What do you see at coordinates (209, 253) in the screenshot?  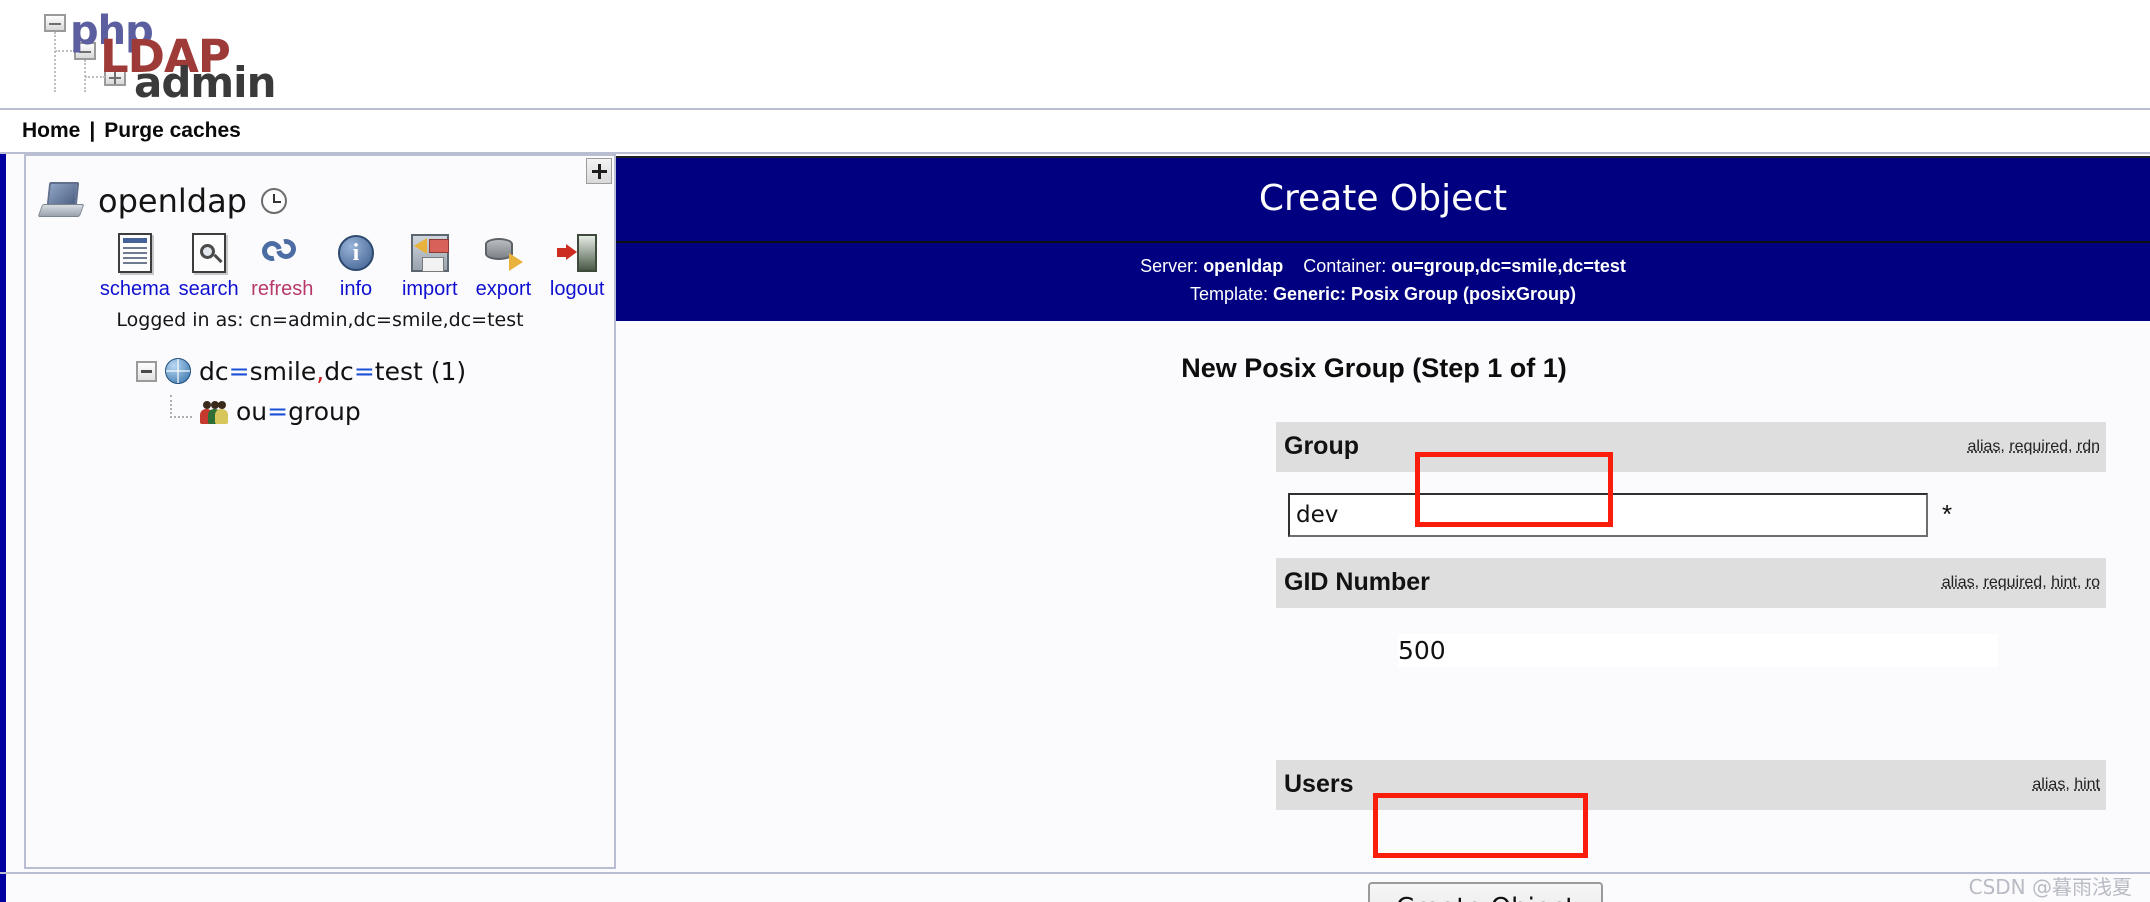 I see `search-icon` at bounding box center [209, 253].